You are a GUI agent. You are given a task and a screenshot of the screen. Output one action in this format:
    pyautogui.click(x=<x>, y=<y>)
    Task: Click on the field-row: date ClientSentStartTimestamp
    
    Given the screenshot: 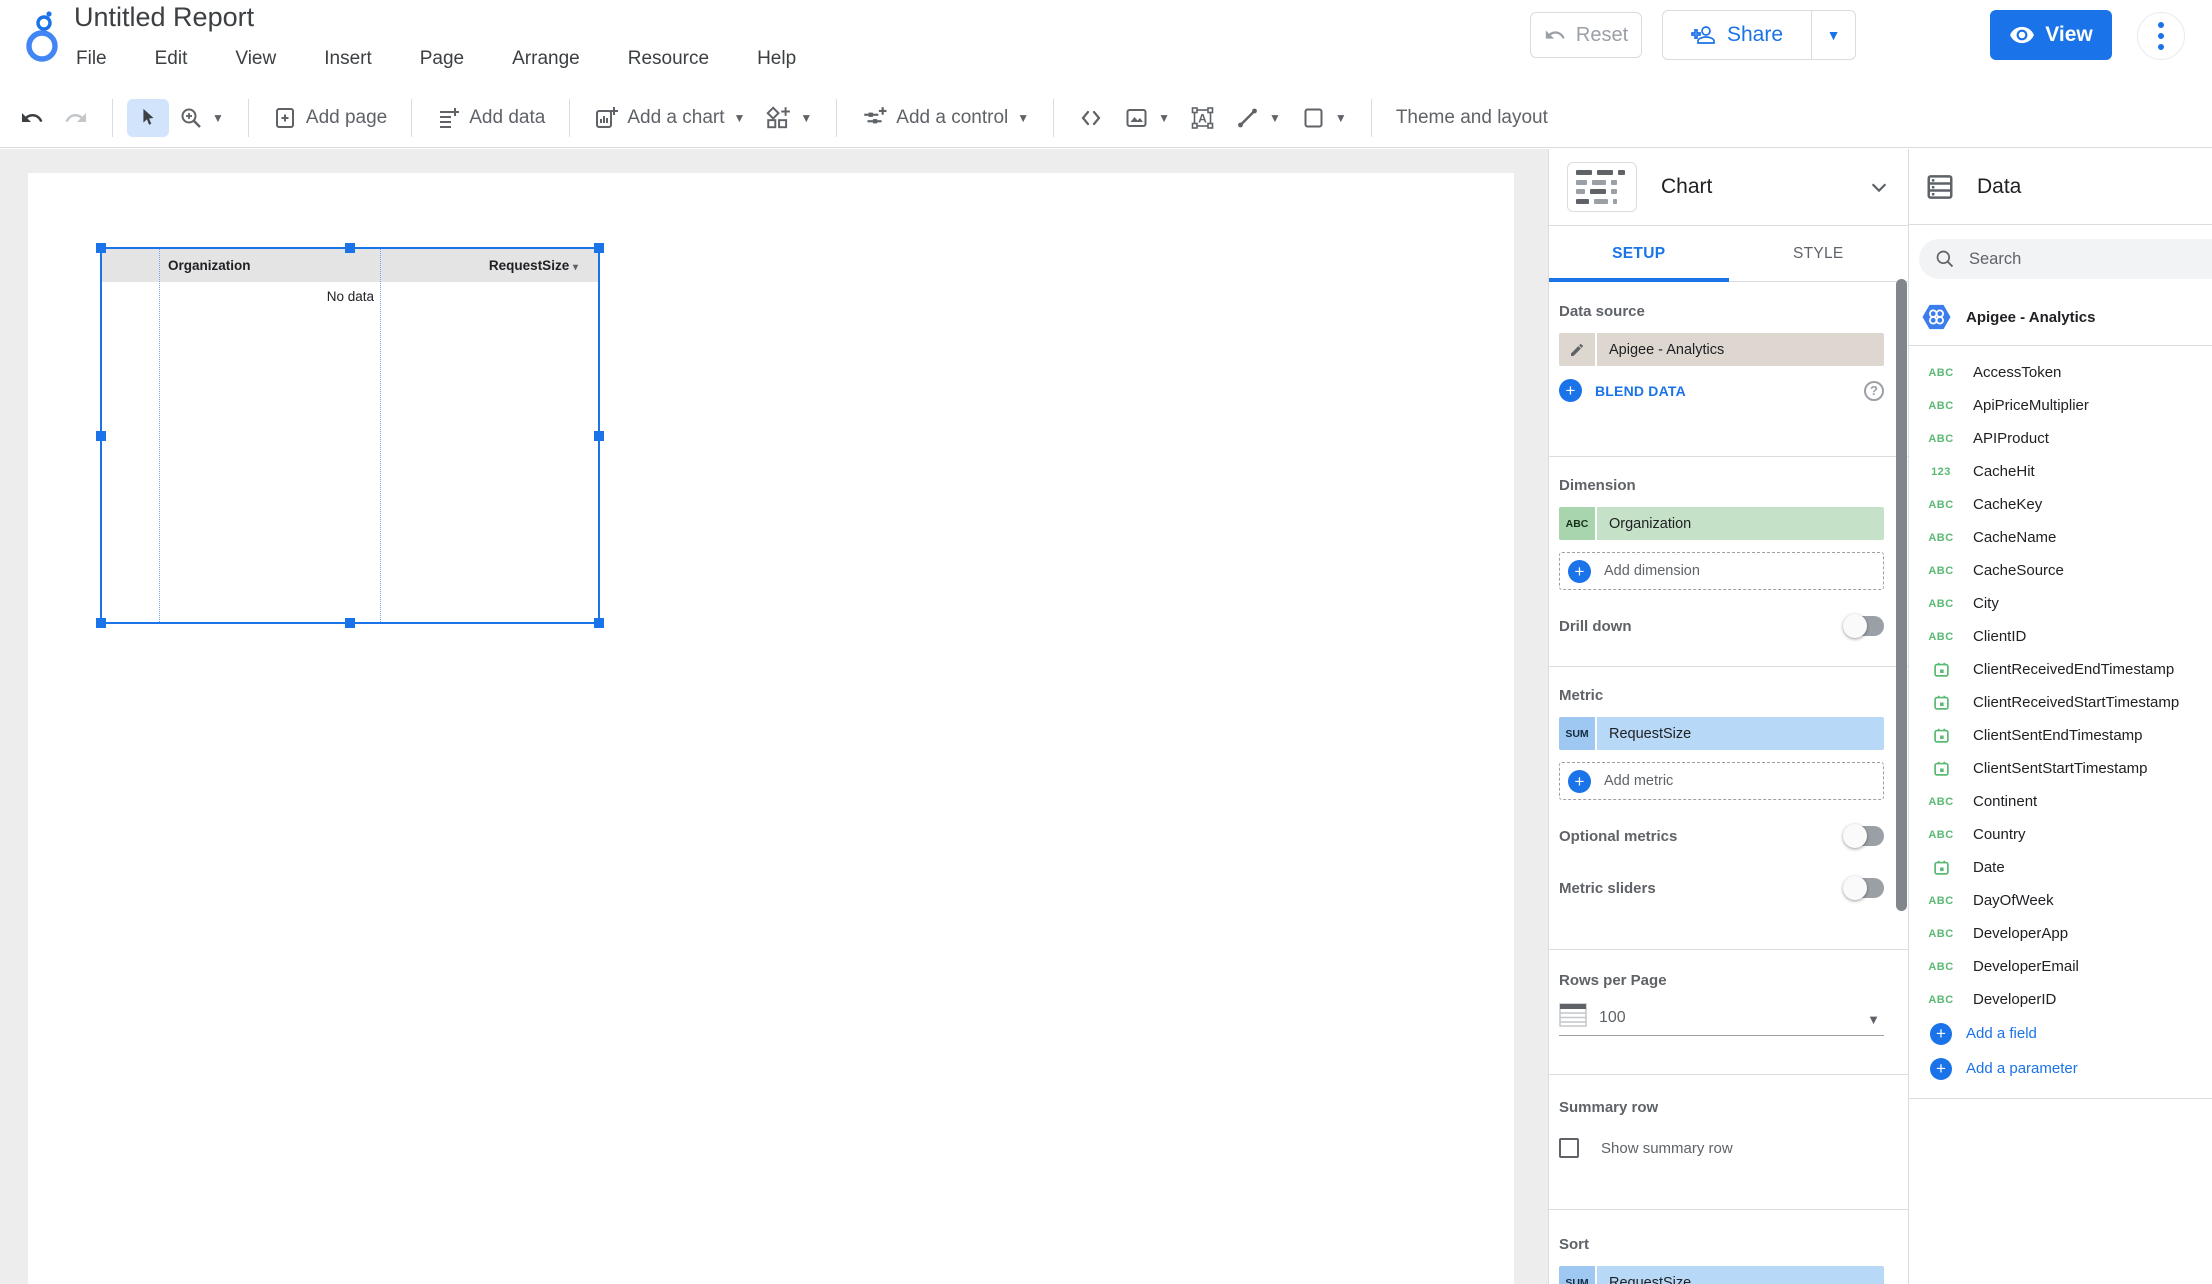 What is the action you would take?
    pyautogui.click(x=2060, y=768)
    